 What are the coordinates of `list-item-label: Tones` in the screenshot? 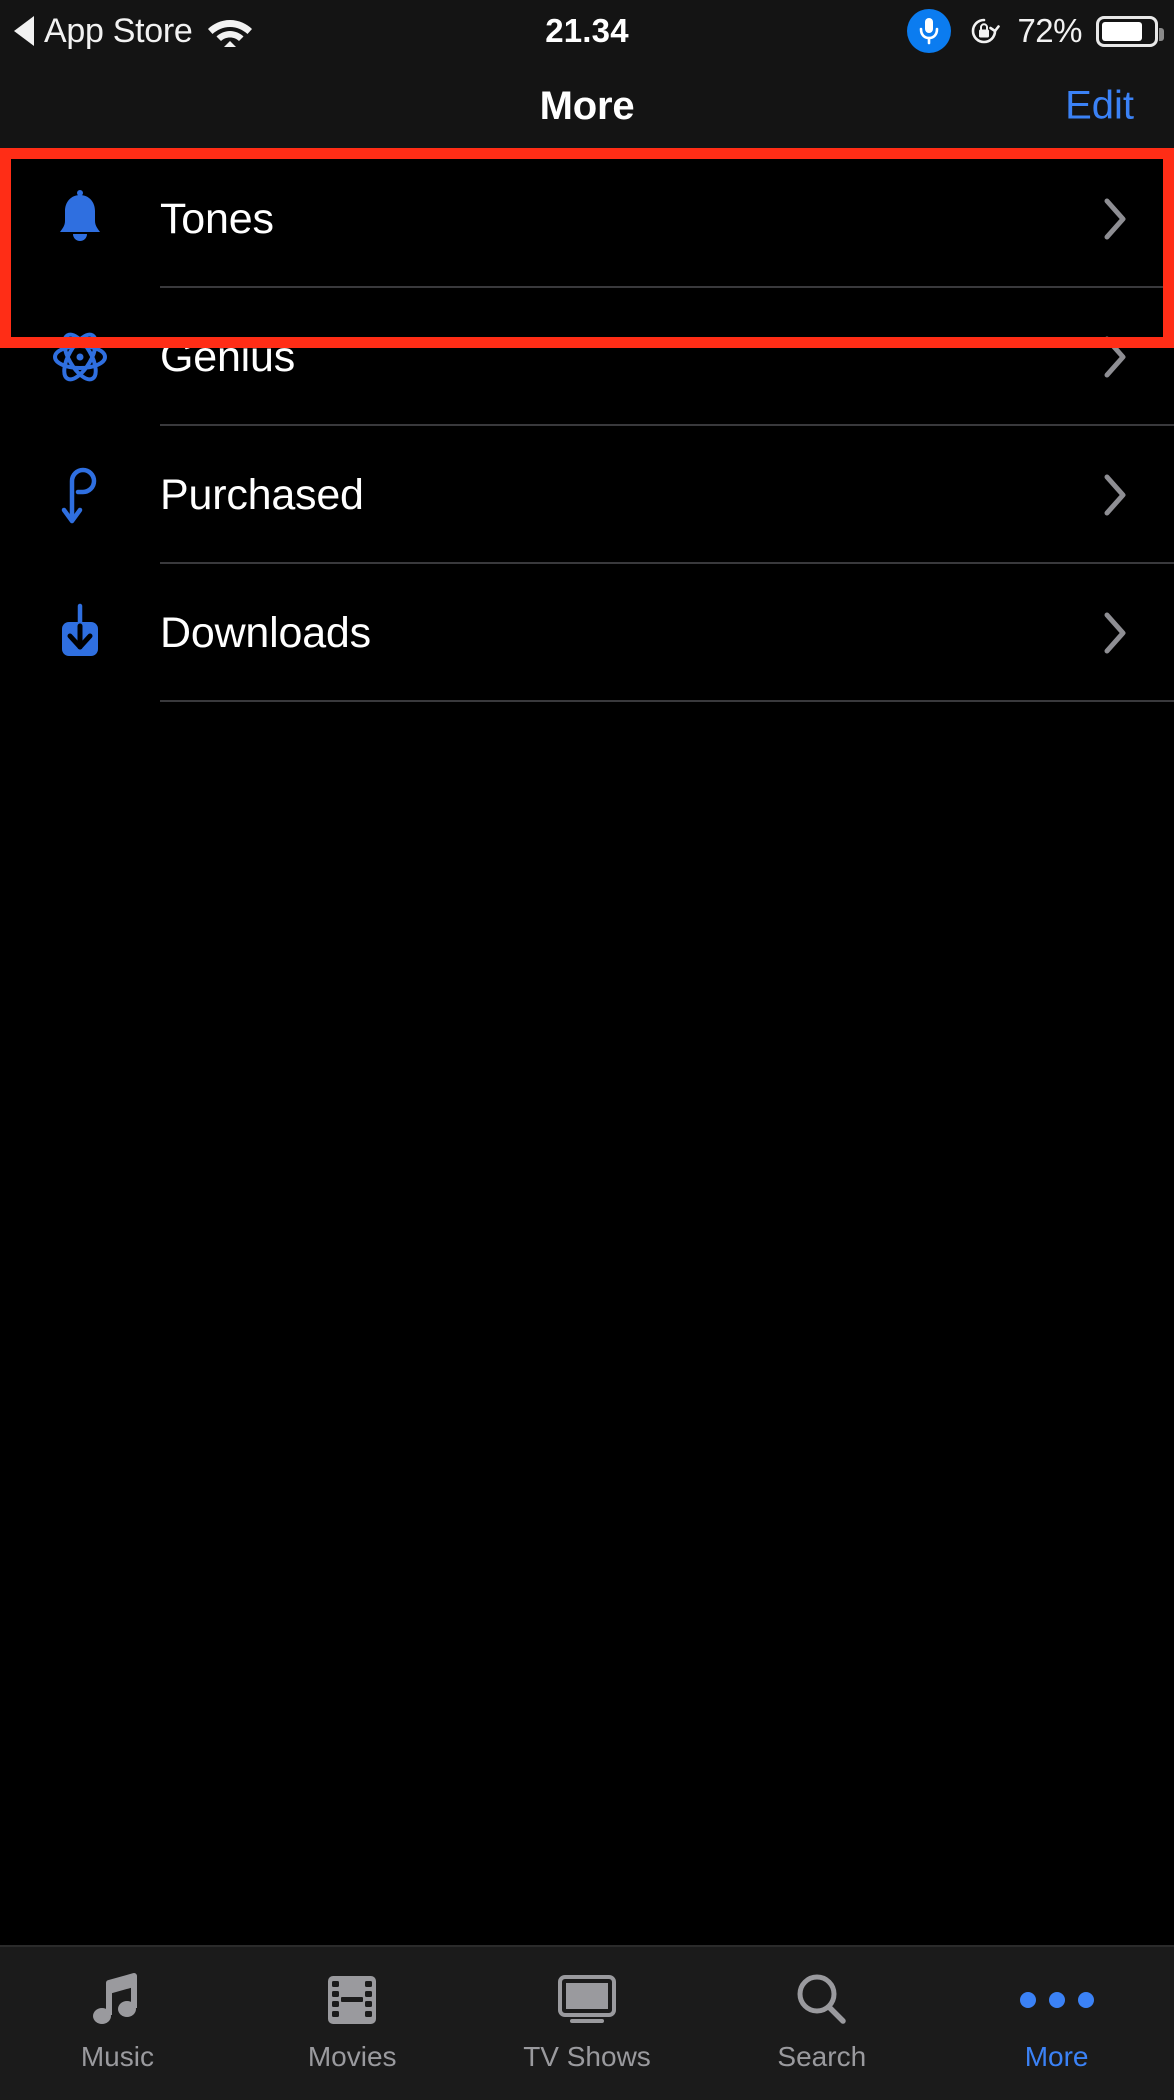 It's located at (217, 218).